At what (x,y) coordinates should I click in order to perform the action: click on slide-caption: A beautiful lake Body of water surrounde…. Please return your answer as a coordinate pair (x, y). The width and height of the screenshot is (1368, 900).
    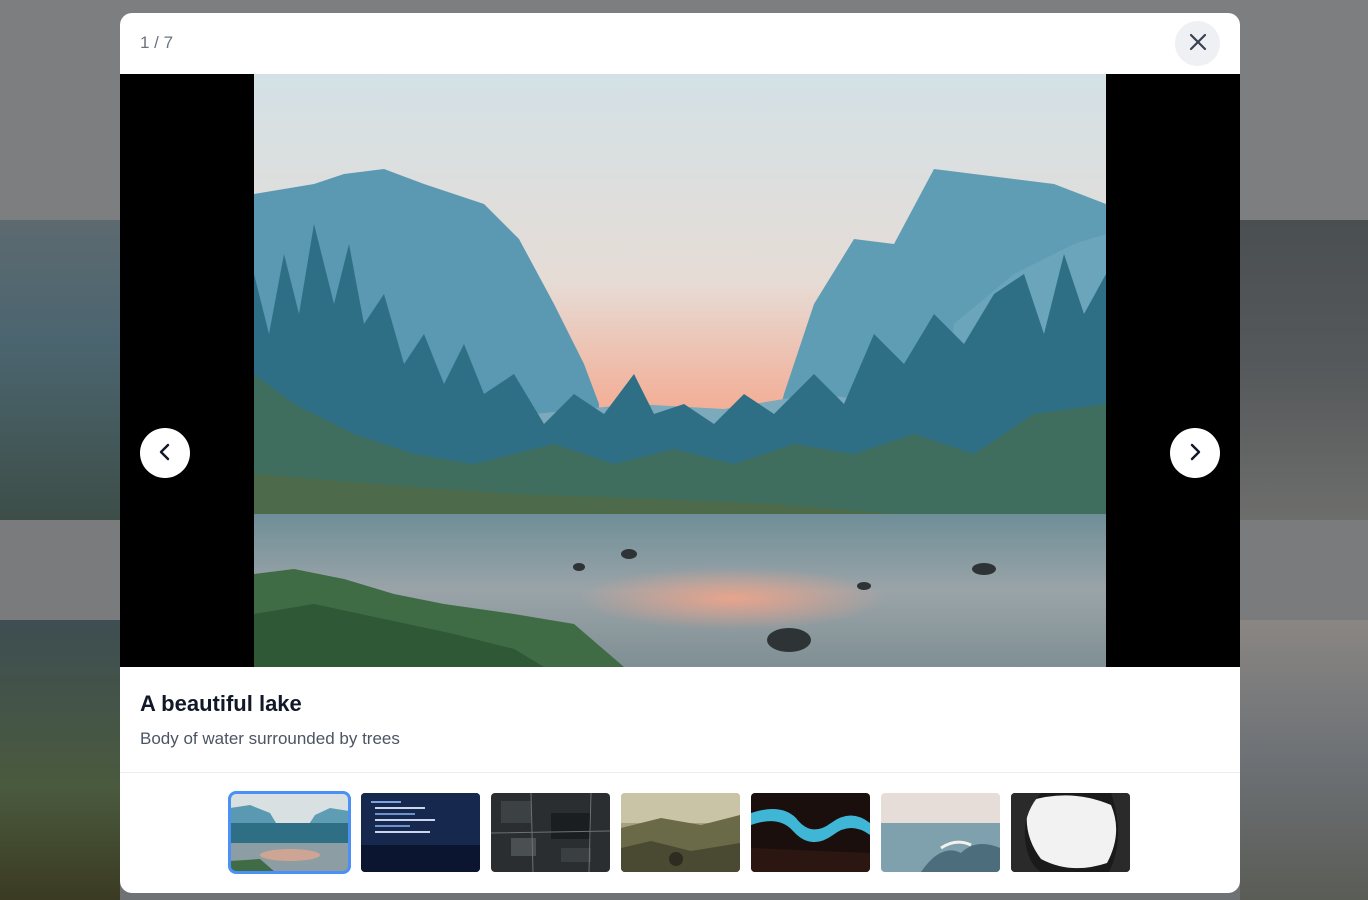
    Looking at the image, I should click on (680, 720).